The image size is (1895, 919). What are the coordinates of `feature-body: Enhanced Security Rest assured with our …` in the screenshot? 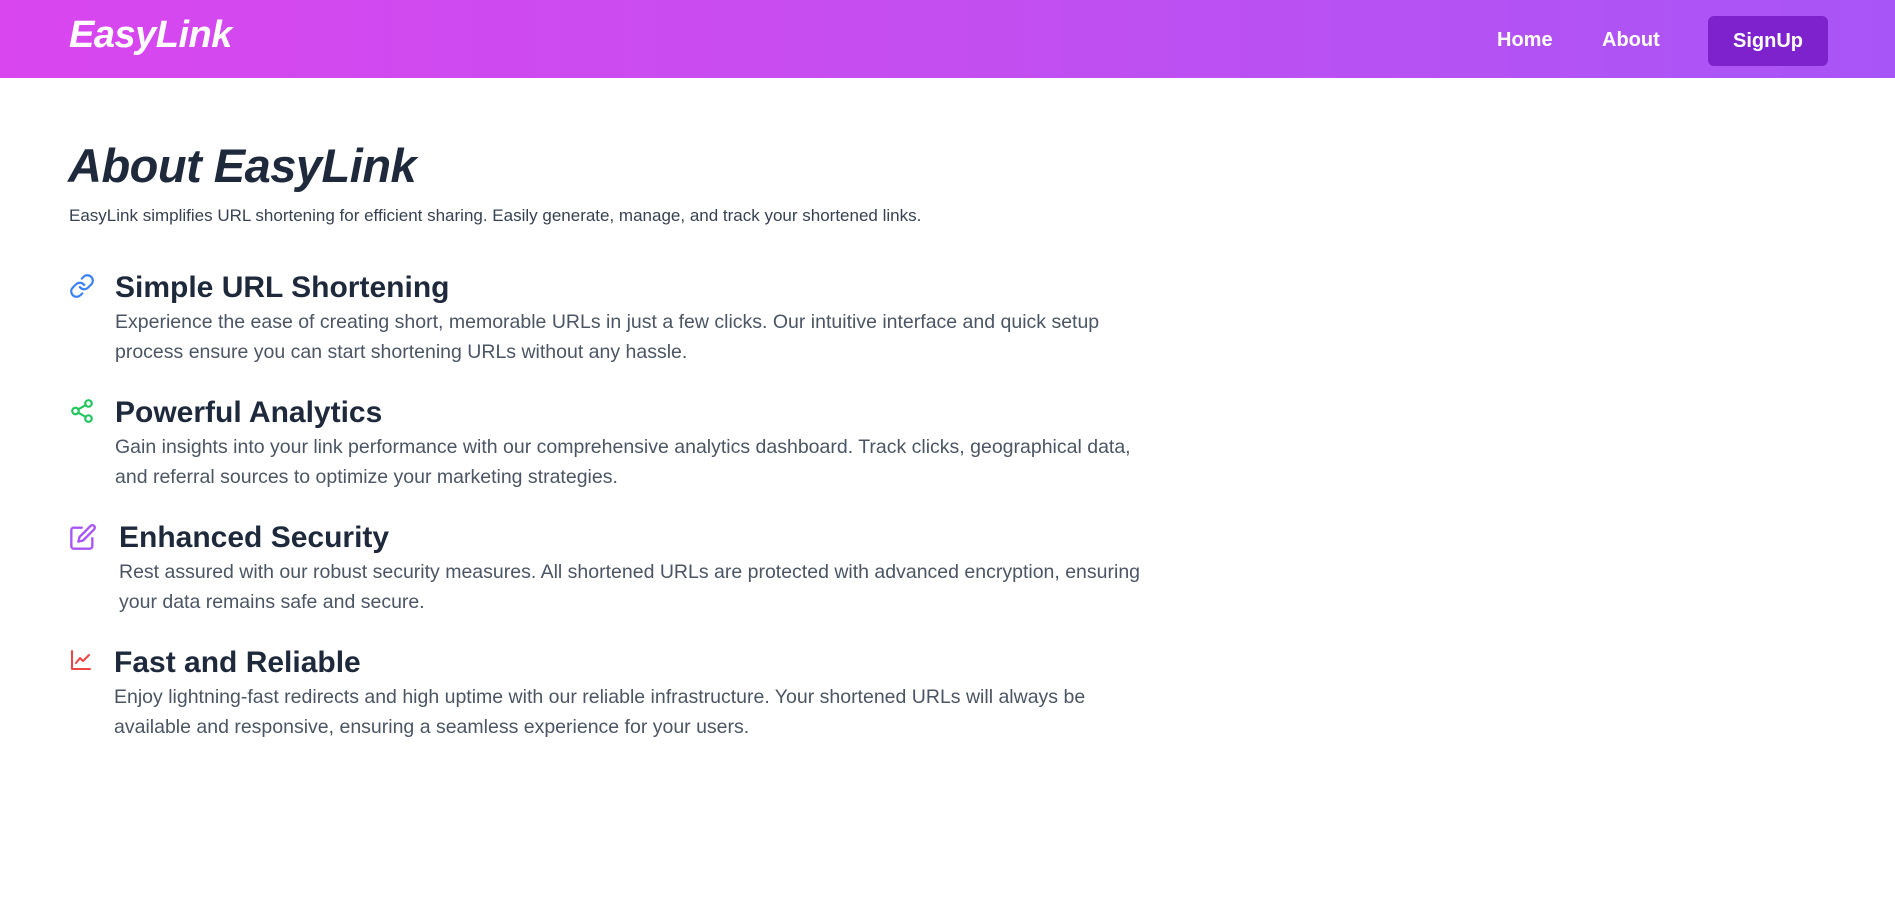 It's located at (634, 569).